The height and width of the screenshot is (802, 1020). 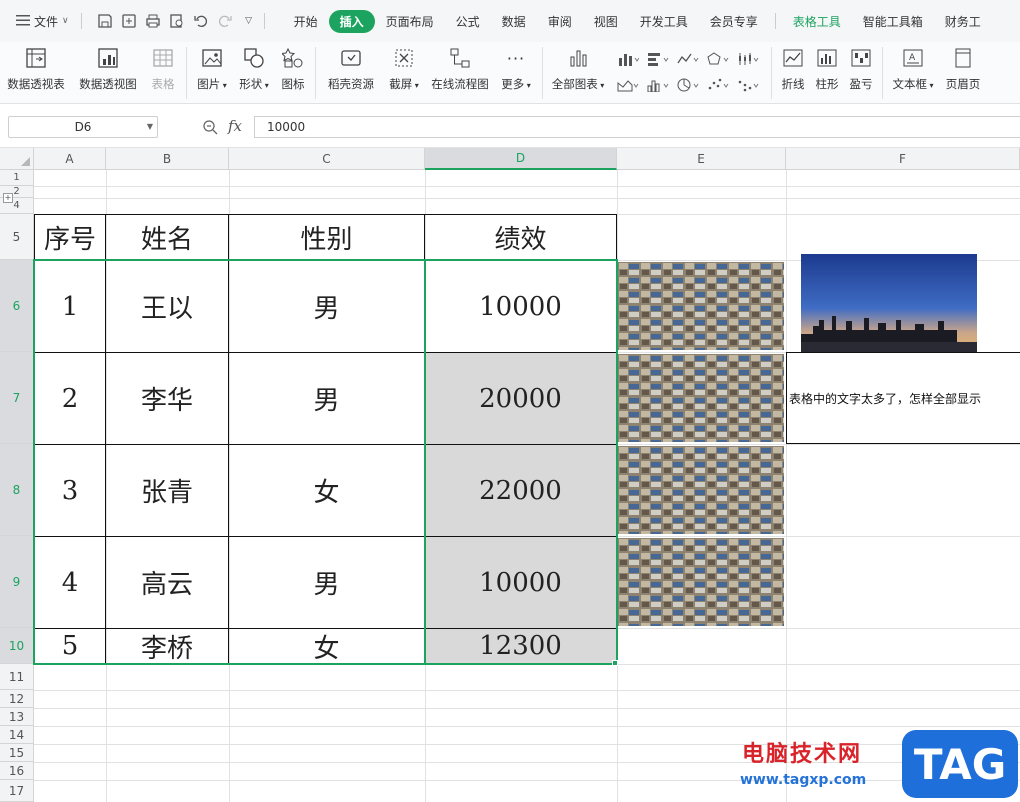 I want to click on function-icon: fx, so click(x=235, y=126).